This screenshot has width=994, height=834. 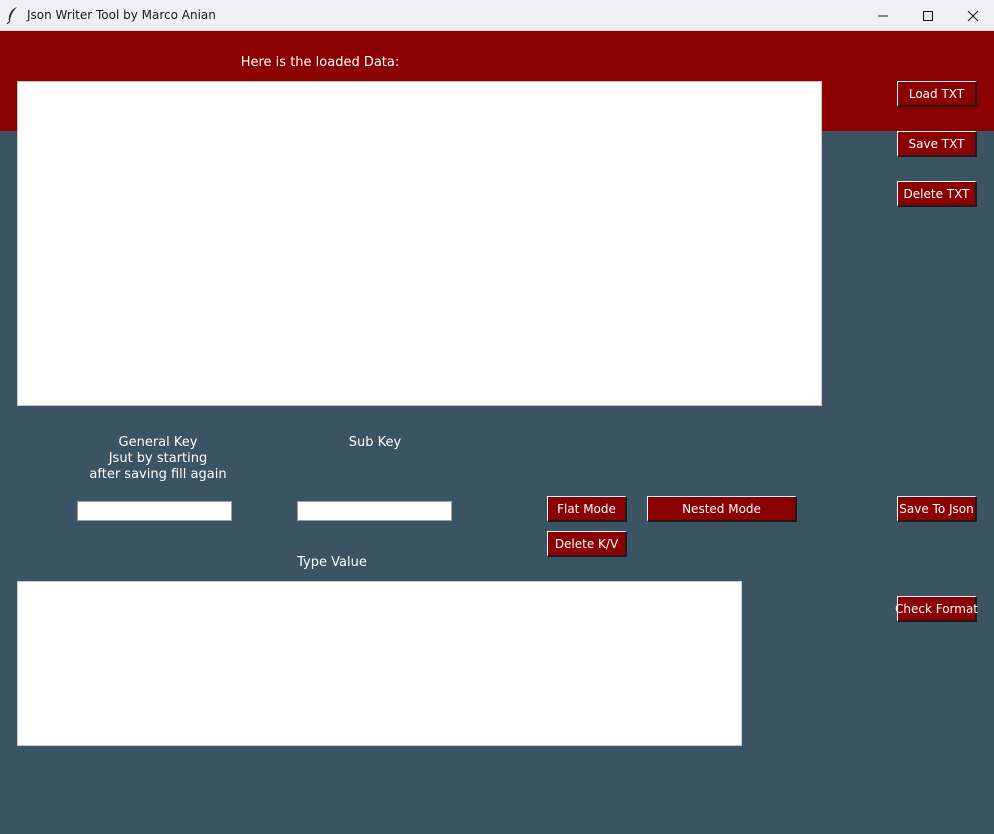 I want to click on window-title: Json Writer Tool by Marco Anian, so click(x=121, y=15).